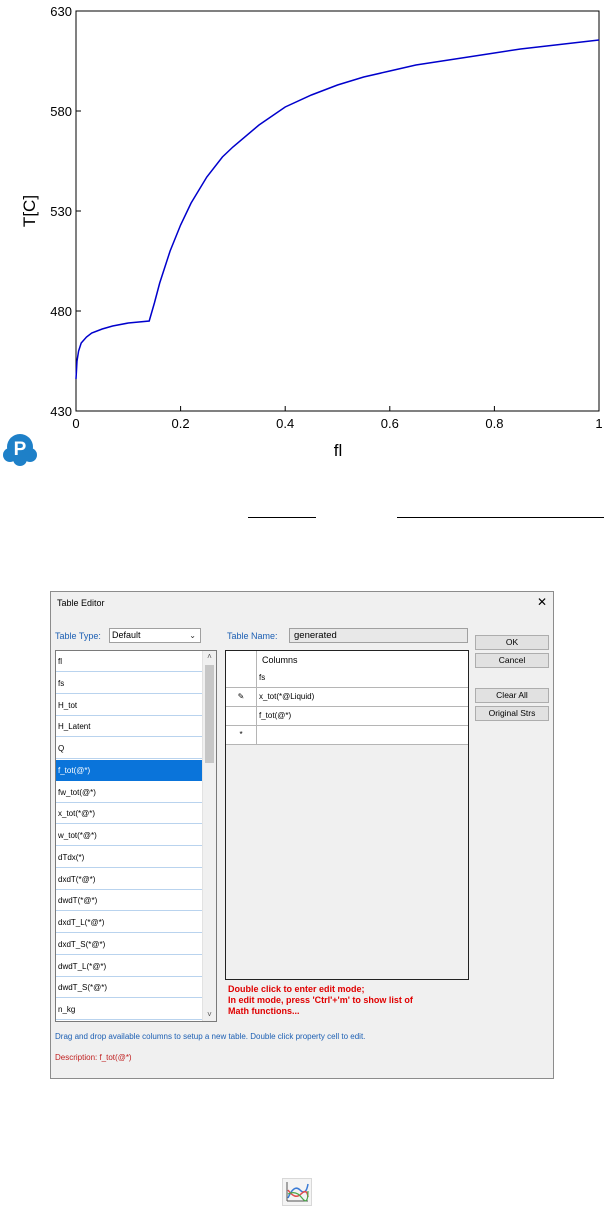 The width and height of the screenshot is (605, 1210). What do you see at coordinates (241, 660) in the screenshot?
I see `row-header-corner` at bounding box center [241, 660].